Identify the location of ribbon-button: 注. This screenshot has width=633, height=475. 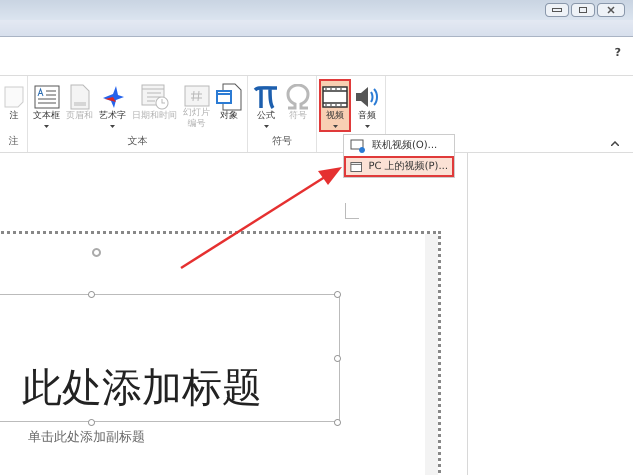
(14, 105).